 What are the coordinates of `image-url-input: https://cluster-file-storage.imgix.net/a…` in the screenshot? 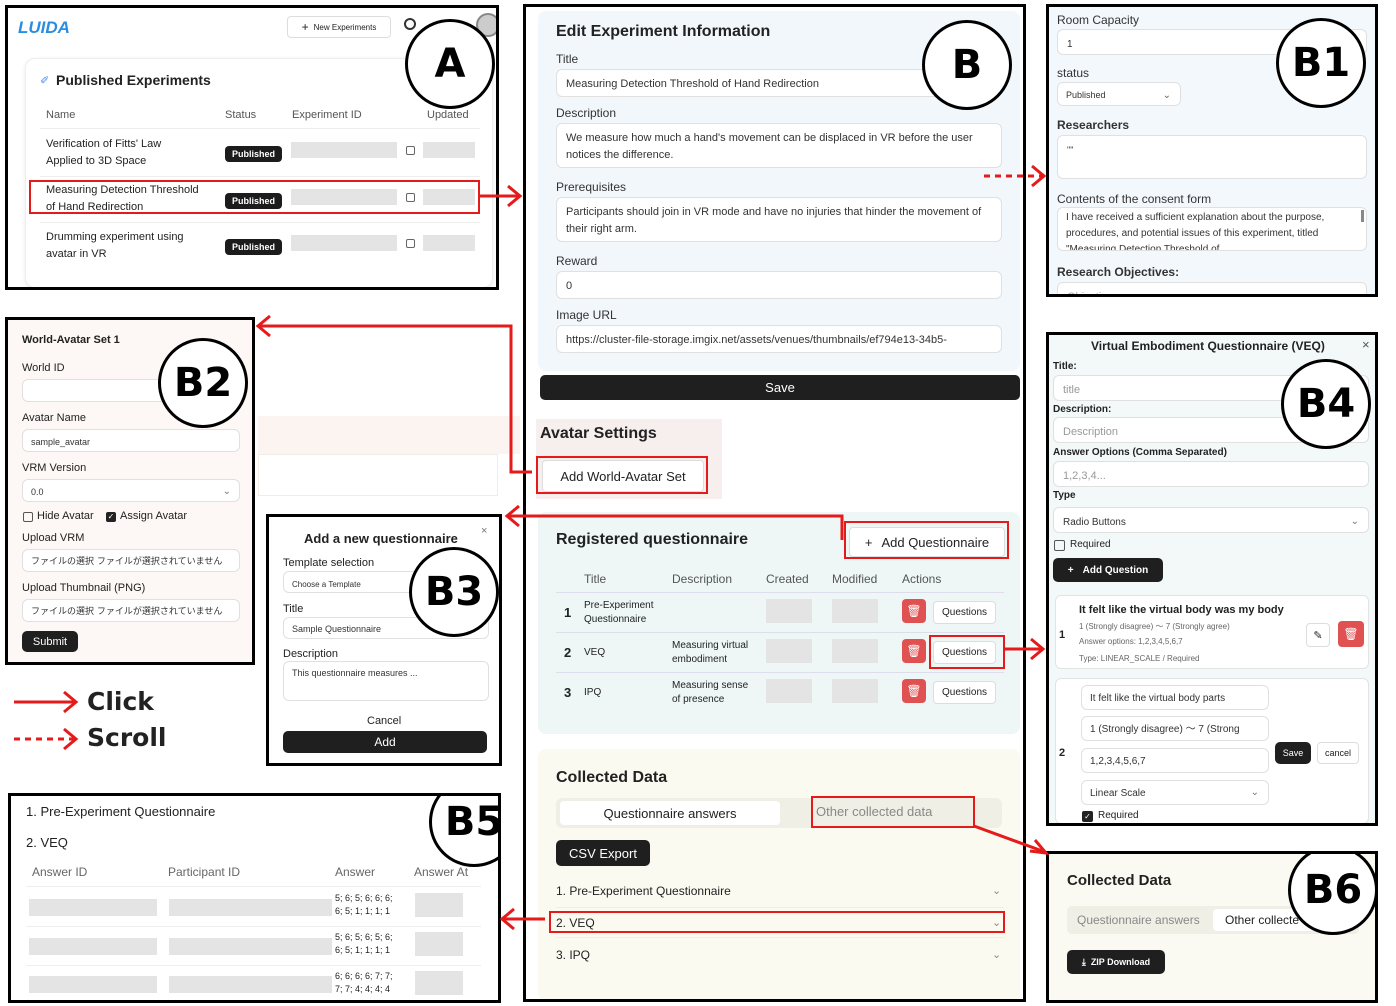 It's located at (779, 339).